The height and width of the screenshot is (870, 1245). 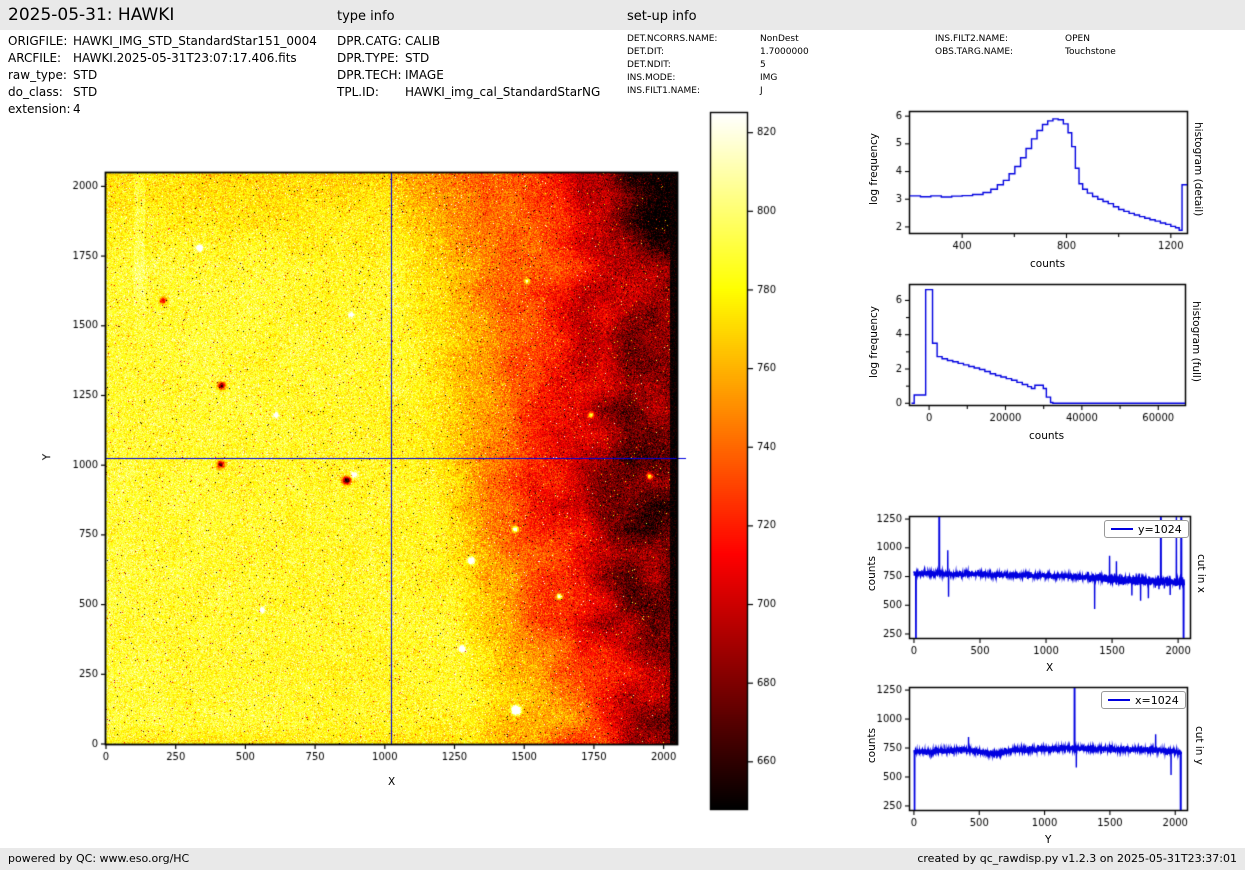 I want to click on cut-y-legend-label: x=1024, so click(x=1157, y=700).